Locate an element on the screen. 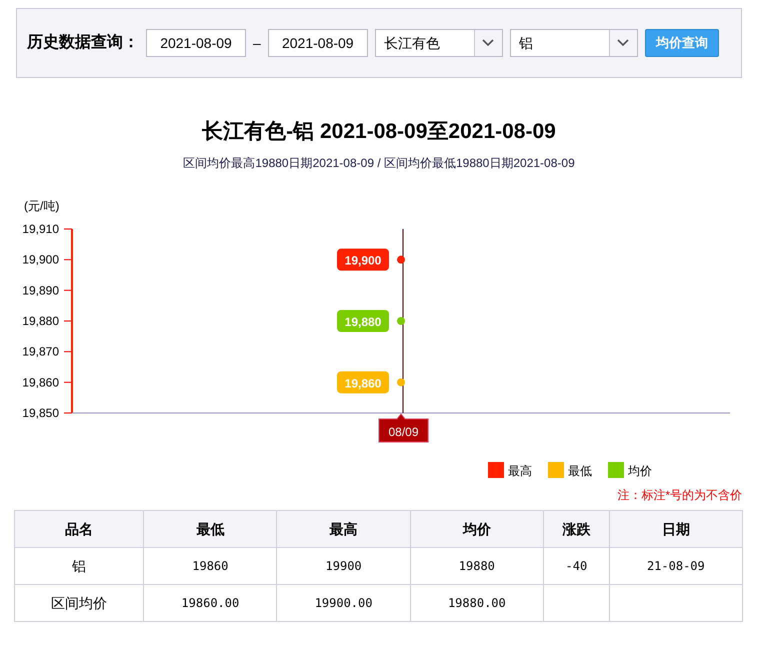 This screenshot has height=650, width=758. x-tooltip-label: 08/09 is located at coordinates (403, 427).